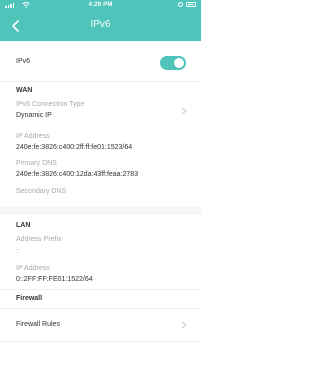 The width and height of the screenshot is (320, 367). Describe the element at coordinates (34, 115) in the screenshot. I see `wan-connection-type-value: Dynamic IP` at that location.